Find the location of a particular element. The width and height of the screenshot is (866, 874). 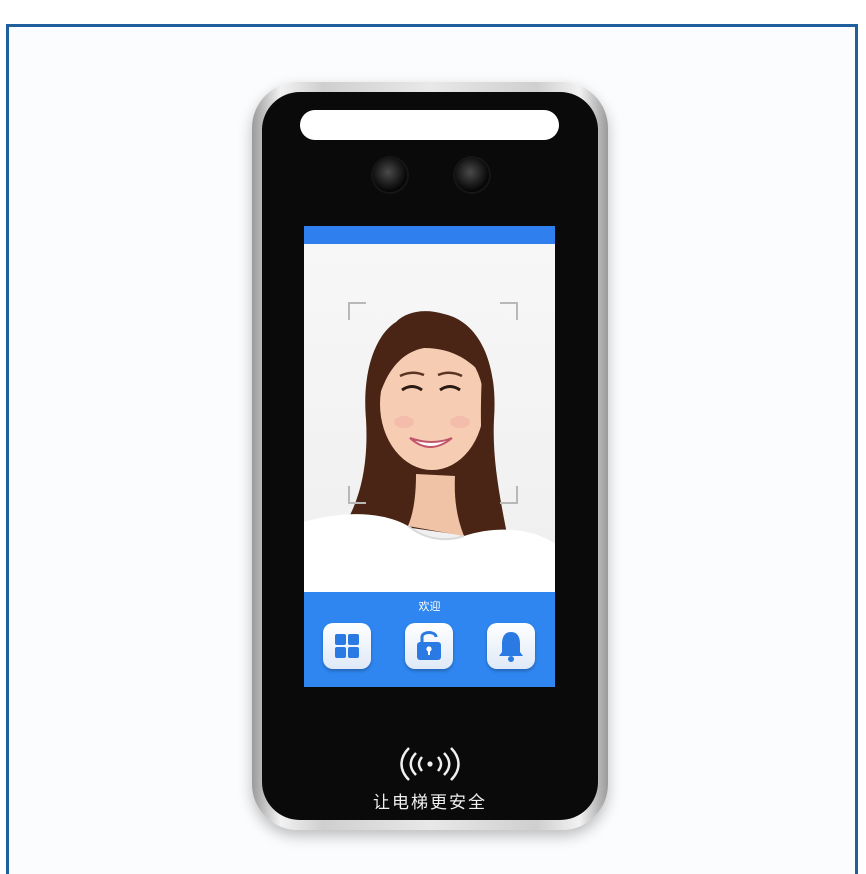

top-margin is located at coordinates (433, 12).